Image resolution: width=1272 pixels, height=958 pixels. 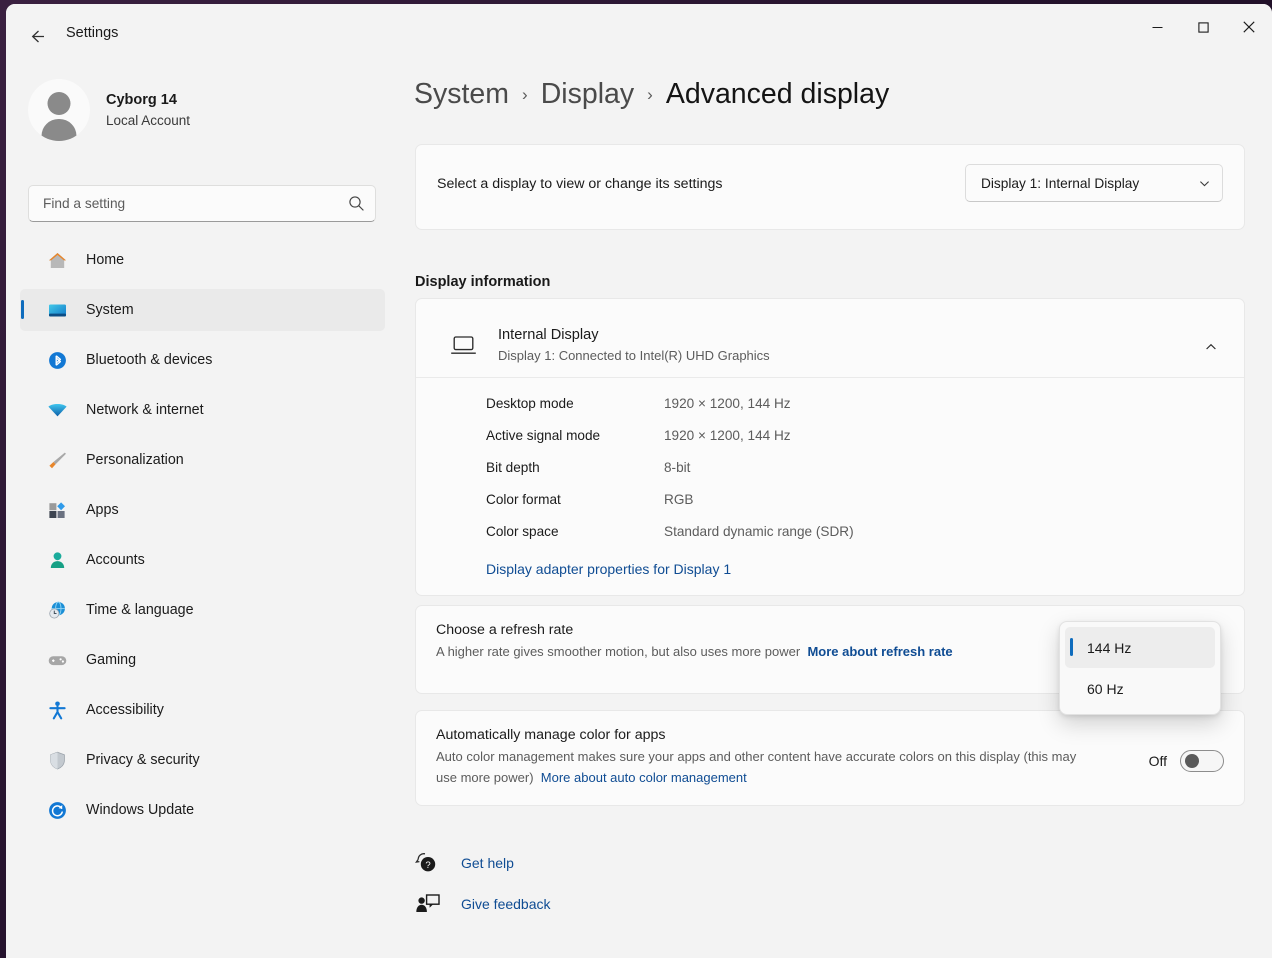 What do you see at coordinates (202, 310) in the screenshot?
I see `sidebar-item-system: System` at bounding box center [202, 310].